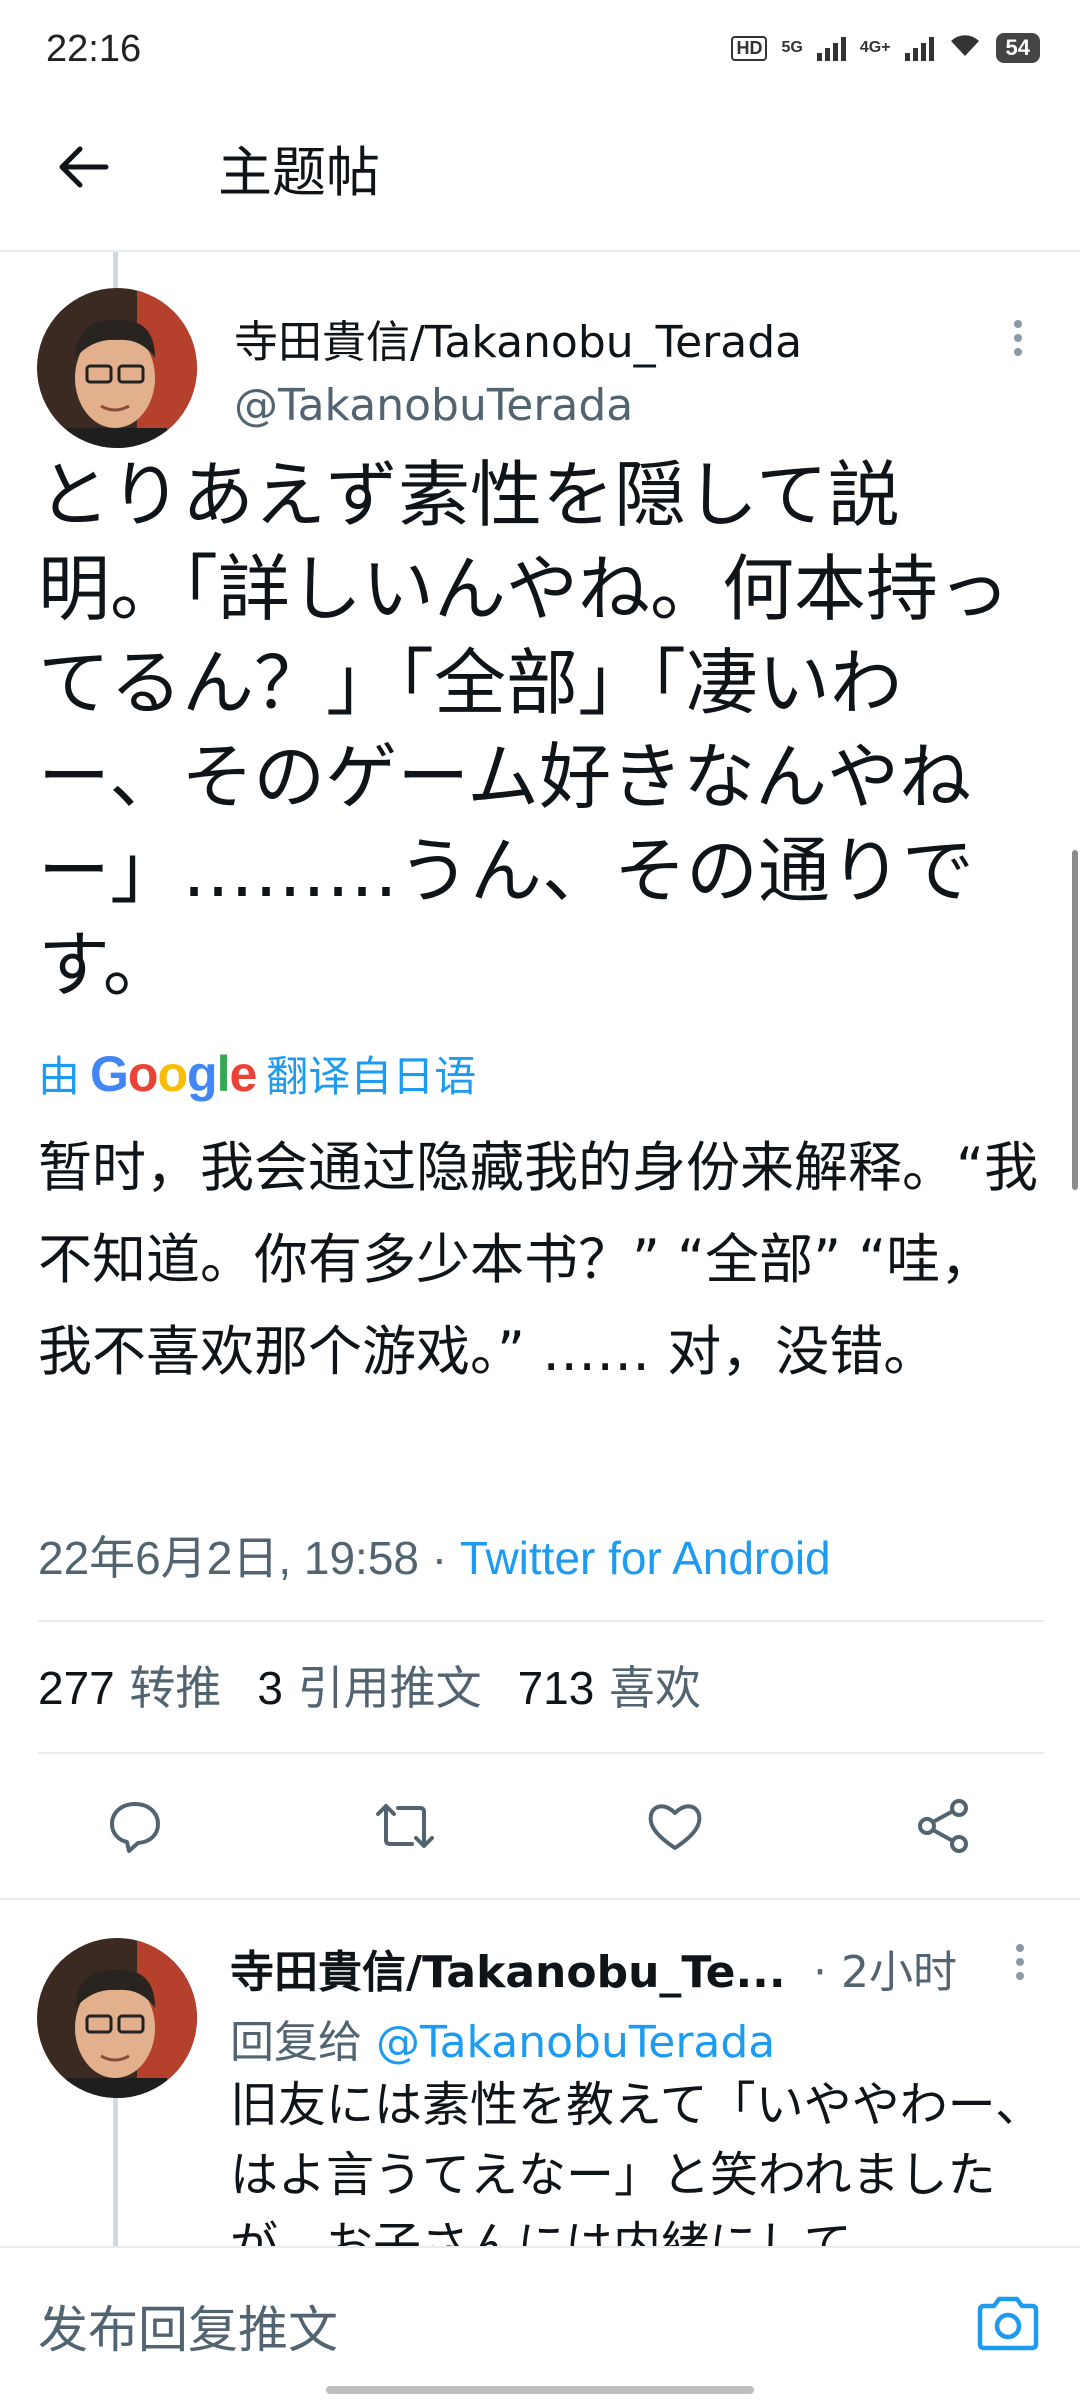 The image size is (1080, 2402). I want to click on scrollbar-thumb, so click(1075, 1020).